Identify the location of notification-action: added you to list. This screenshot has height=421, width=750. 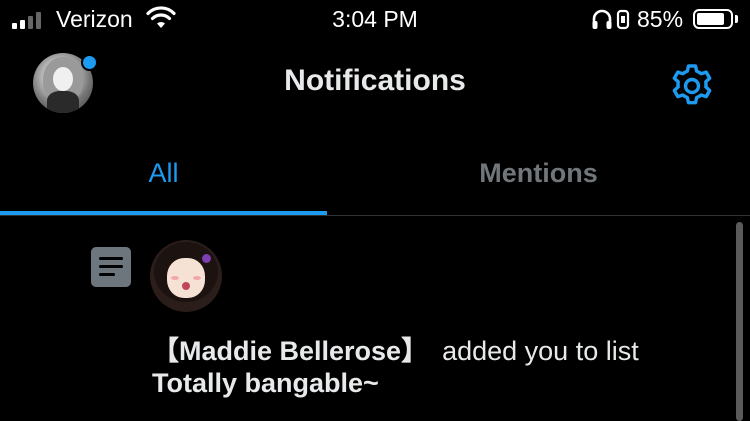
(540, 351).